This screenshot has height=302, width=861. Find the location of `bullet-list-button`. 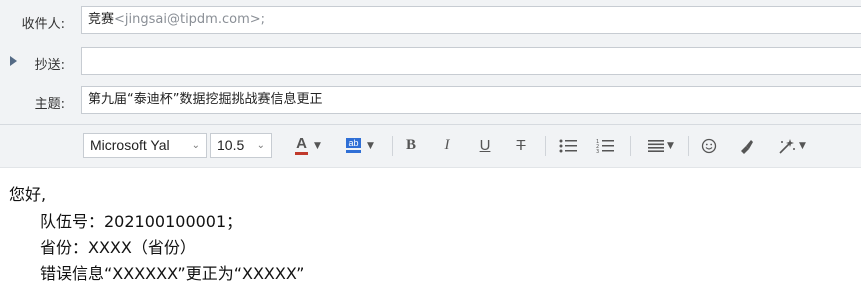

bullet-list-button is located at coordinates (568, 145).